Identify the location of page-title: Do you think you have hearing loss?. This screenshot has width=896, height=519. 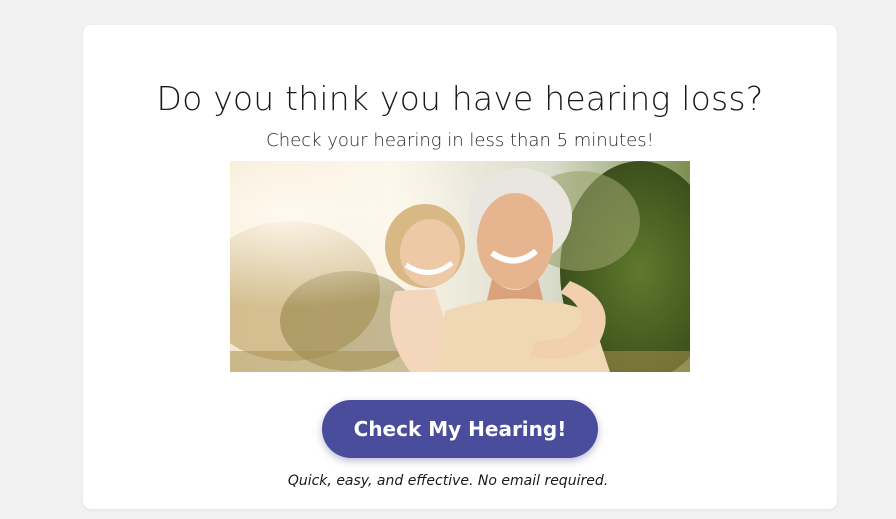
(460, 98).